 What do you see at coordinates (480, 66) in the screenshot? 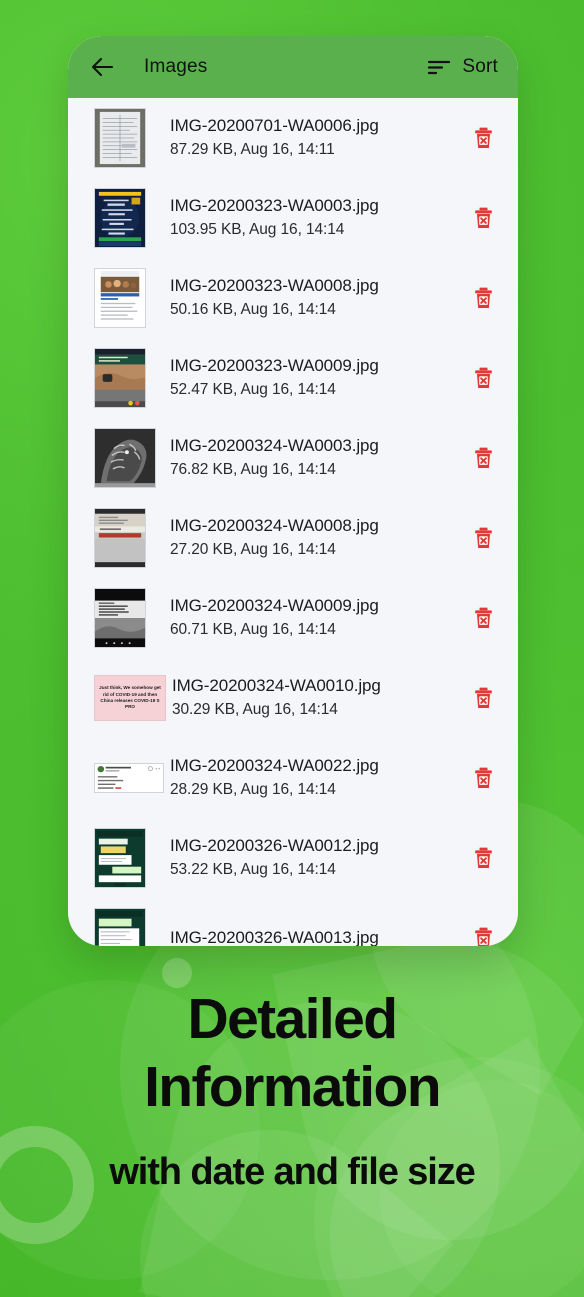
I see `sort-label: Sort` at bounding box center [480, 66].